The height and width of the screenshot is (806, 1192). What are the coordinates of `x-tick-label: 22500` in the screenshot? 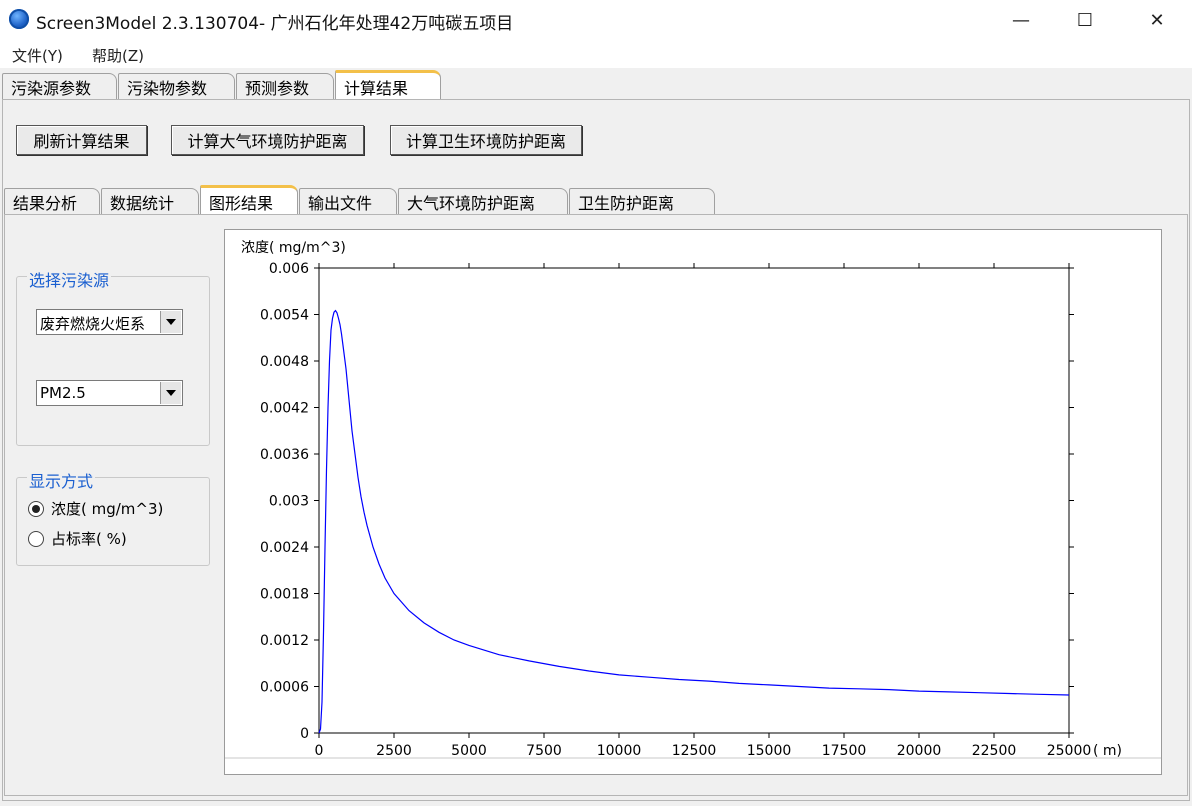 It's located at (994, 751).